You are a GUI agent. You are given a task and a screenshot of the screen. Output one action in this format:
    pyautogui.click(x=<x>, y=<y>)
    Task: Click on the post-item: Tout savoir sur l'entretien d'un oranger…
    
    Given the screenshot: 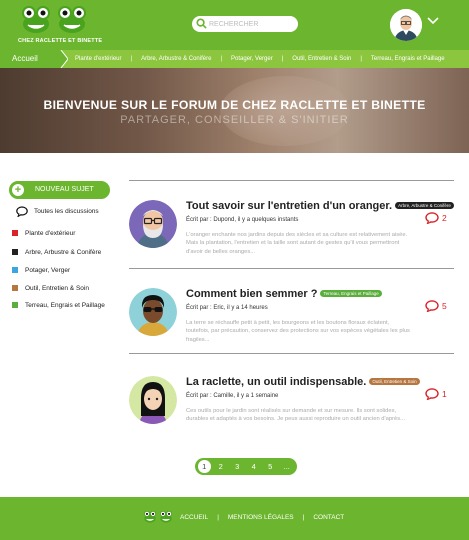 What is the action you would take?
    pyautogui.click(x=291, y=238)
    